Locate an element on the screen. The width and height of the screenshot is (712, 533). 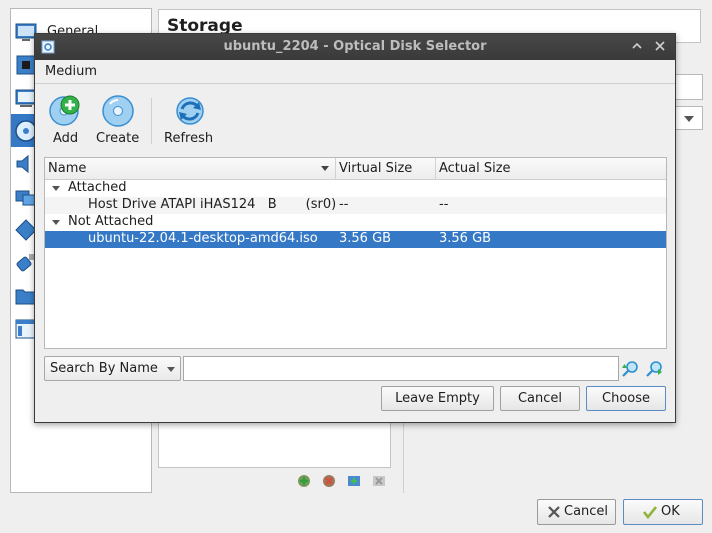
group-label: Not Attached is located at coordinates (111, 221).